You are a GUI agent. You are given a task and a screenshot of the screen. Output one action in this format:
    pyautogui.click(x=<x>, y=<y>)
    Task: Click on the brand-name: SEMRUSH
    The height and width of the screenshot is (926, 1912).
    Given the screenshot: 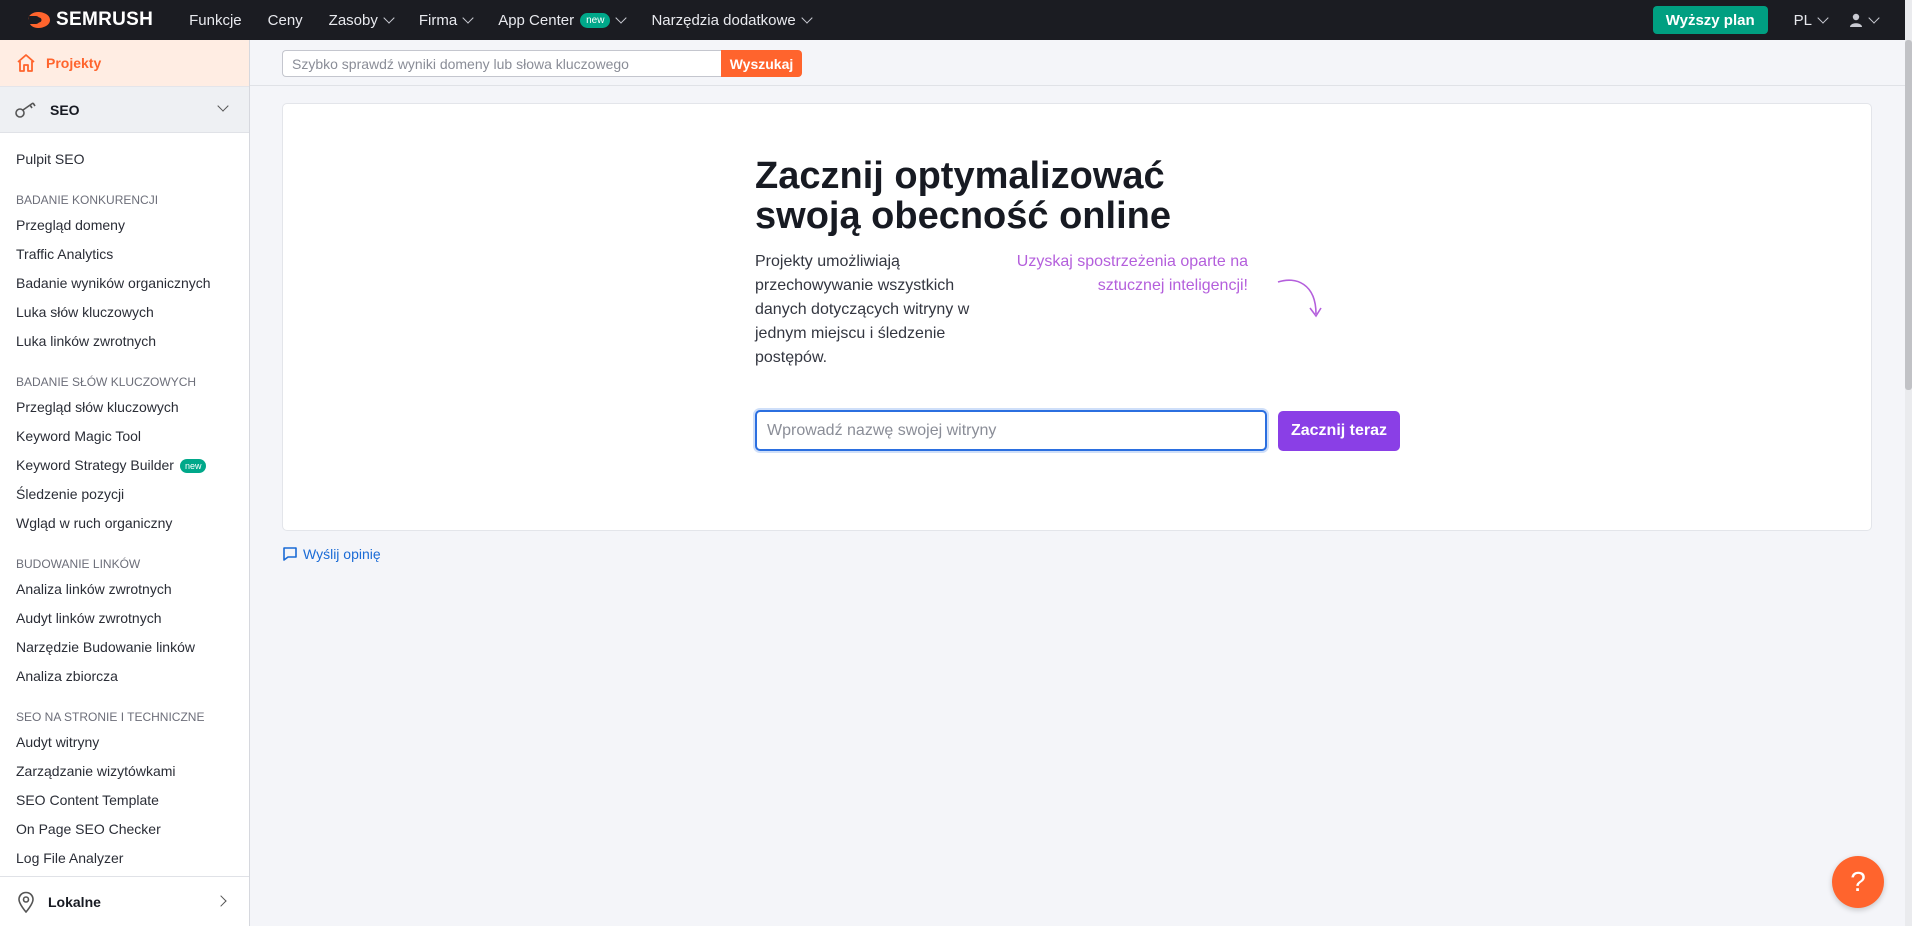 What is the action you would take?
    pyautogui.click(x=105, y=19)
    